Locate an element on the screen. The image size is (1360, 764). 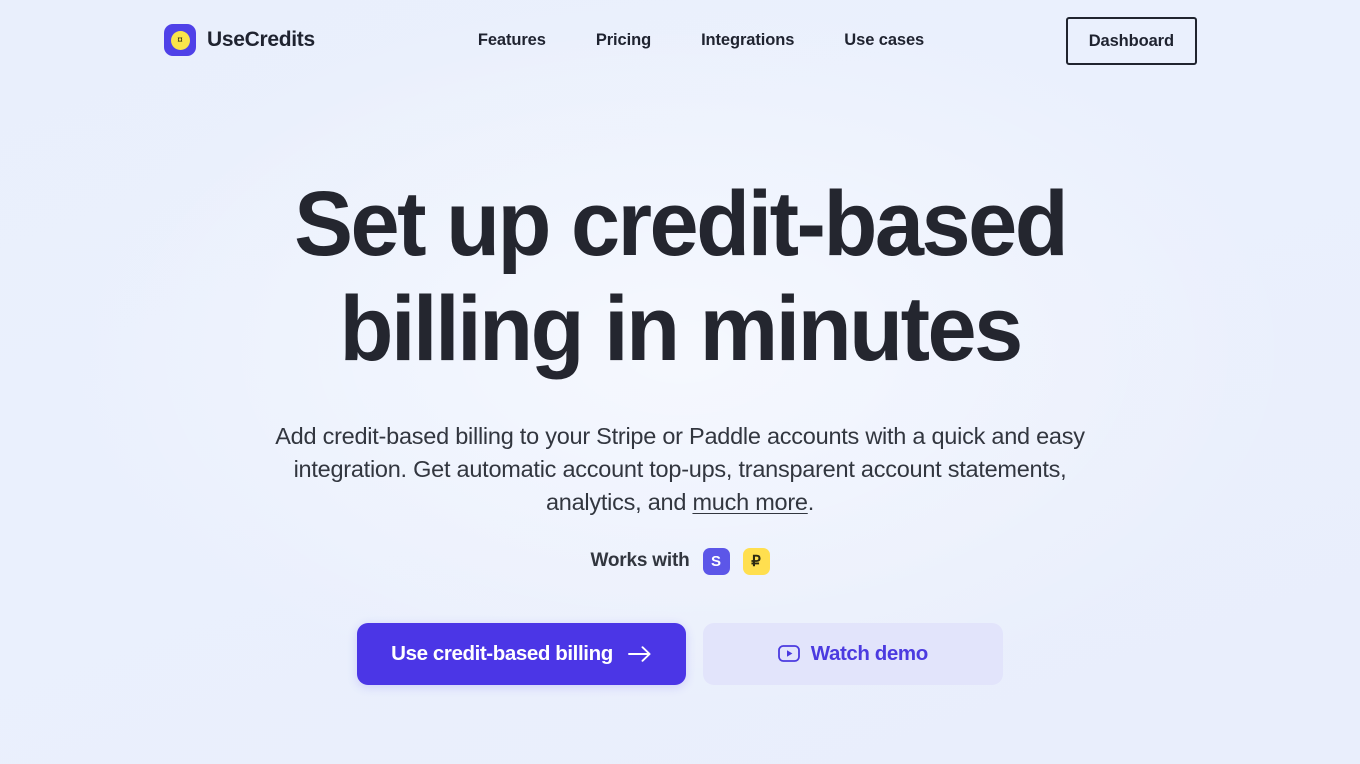
nav-item-integrations: Integrations is located at coordinates (747, 40).